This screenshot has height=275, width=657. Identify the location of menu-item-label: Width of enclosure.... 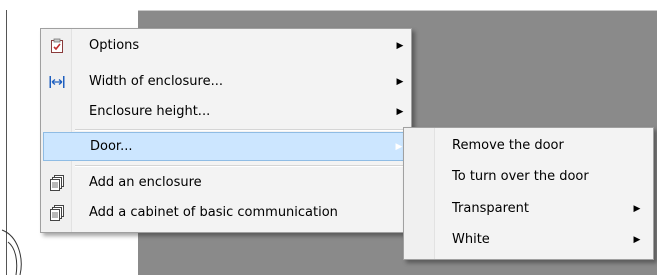
(156, 81).